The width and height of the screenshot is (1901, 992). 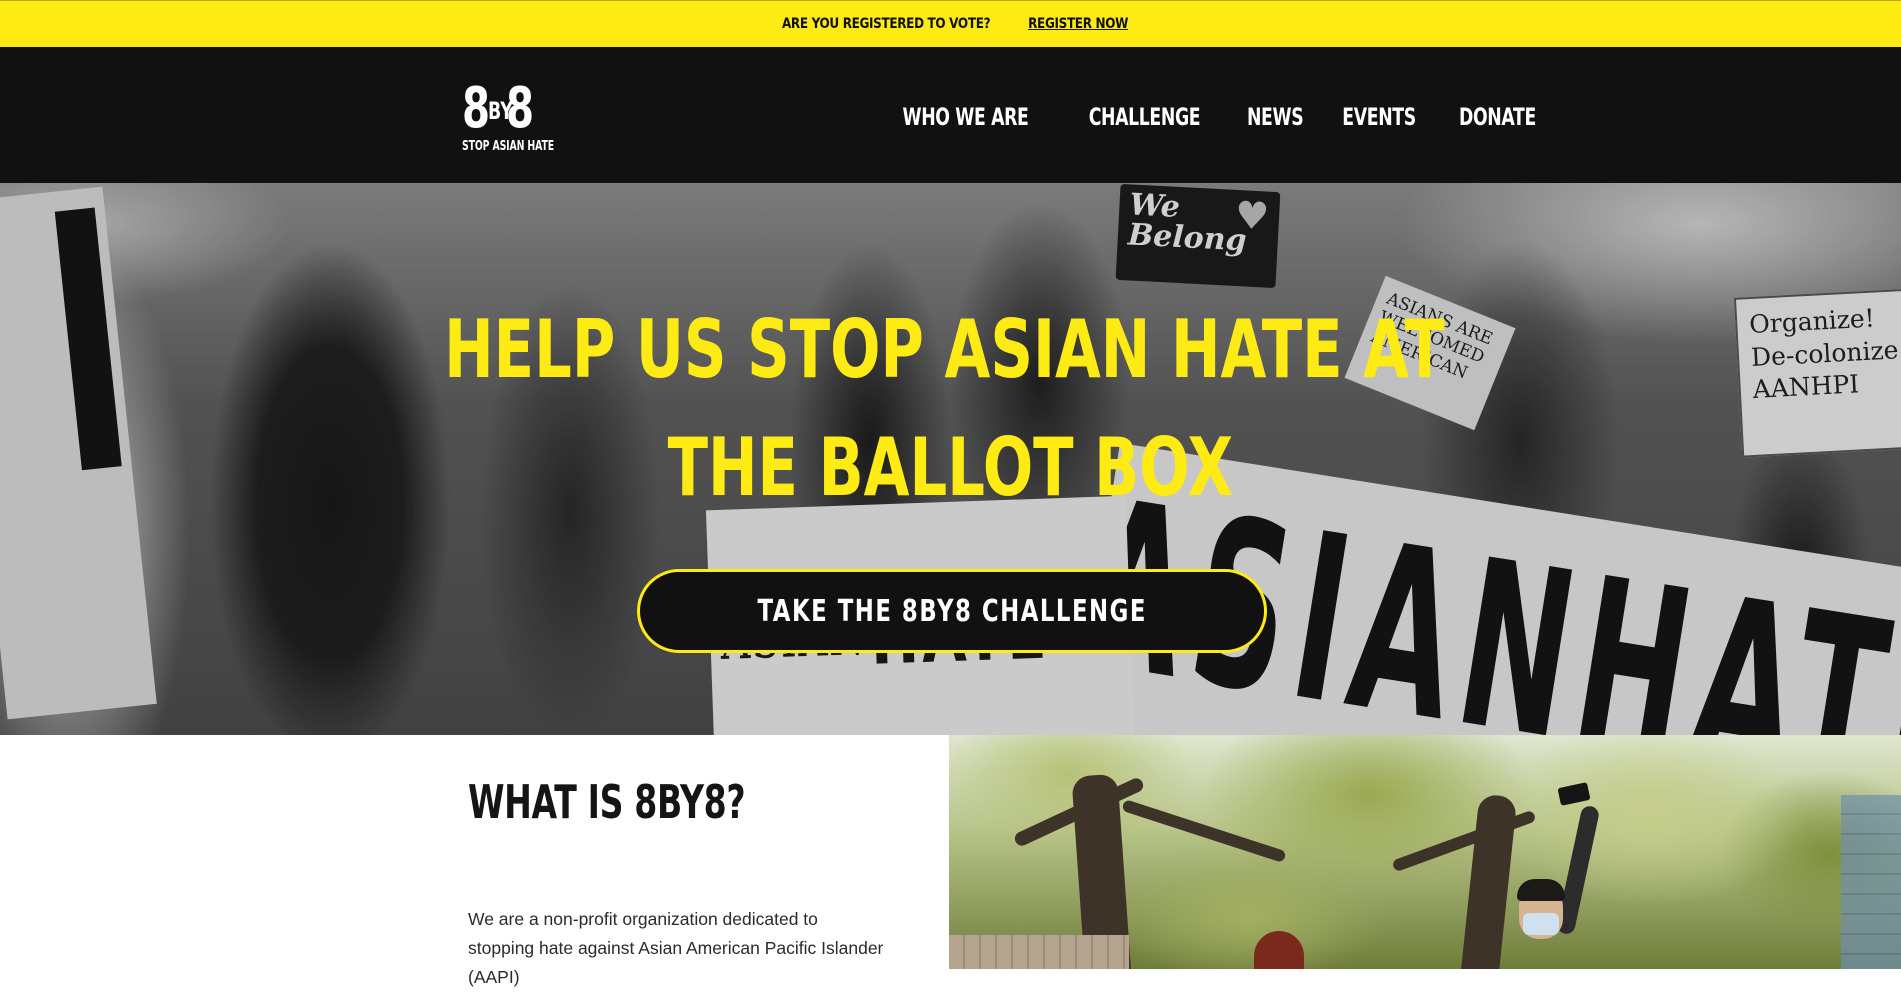 I want to click on logo-tagline: STOP ASIAN HATE, so click(x=508, y=146).